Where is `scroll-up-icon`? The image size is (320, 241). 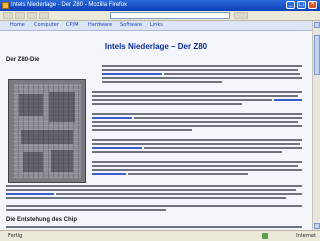 scroll-up-icon is located at coordinates (317, 25).